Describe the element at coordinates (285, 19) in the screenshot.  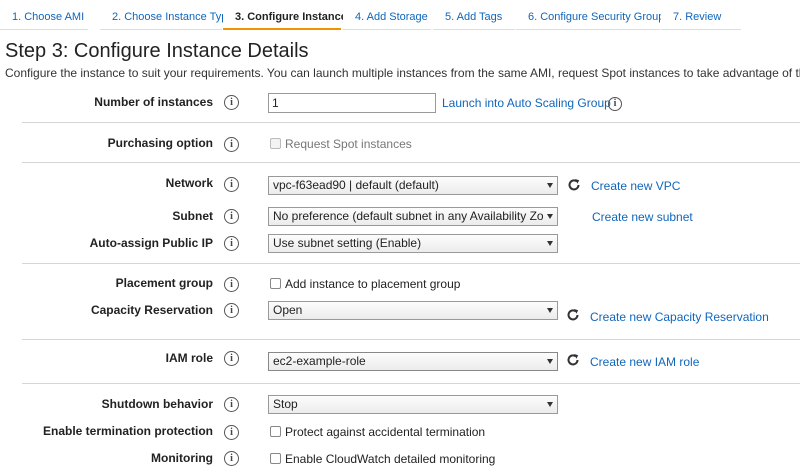
I see `tab-configure-instance: 3. Configure Instance` at that location.